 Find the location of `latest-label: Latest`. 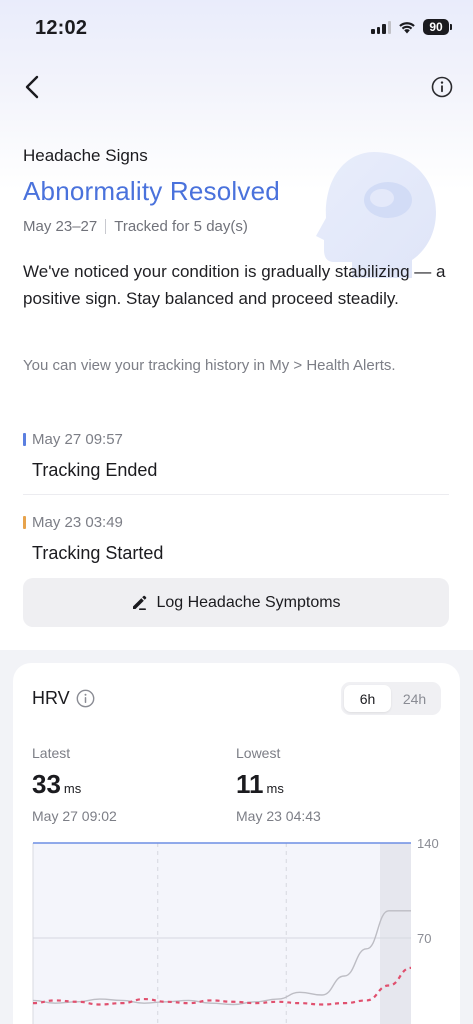

latest-label: Latest is located at coordinates (51, 753).